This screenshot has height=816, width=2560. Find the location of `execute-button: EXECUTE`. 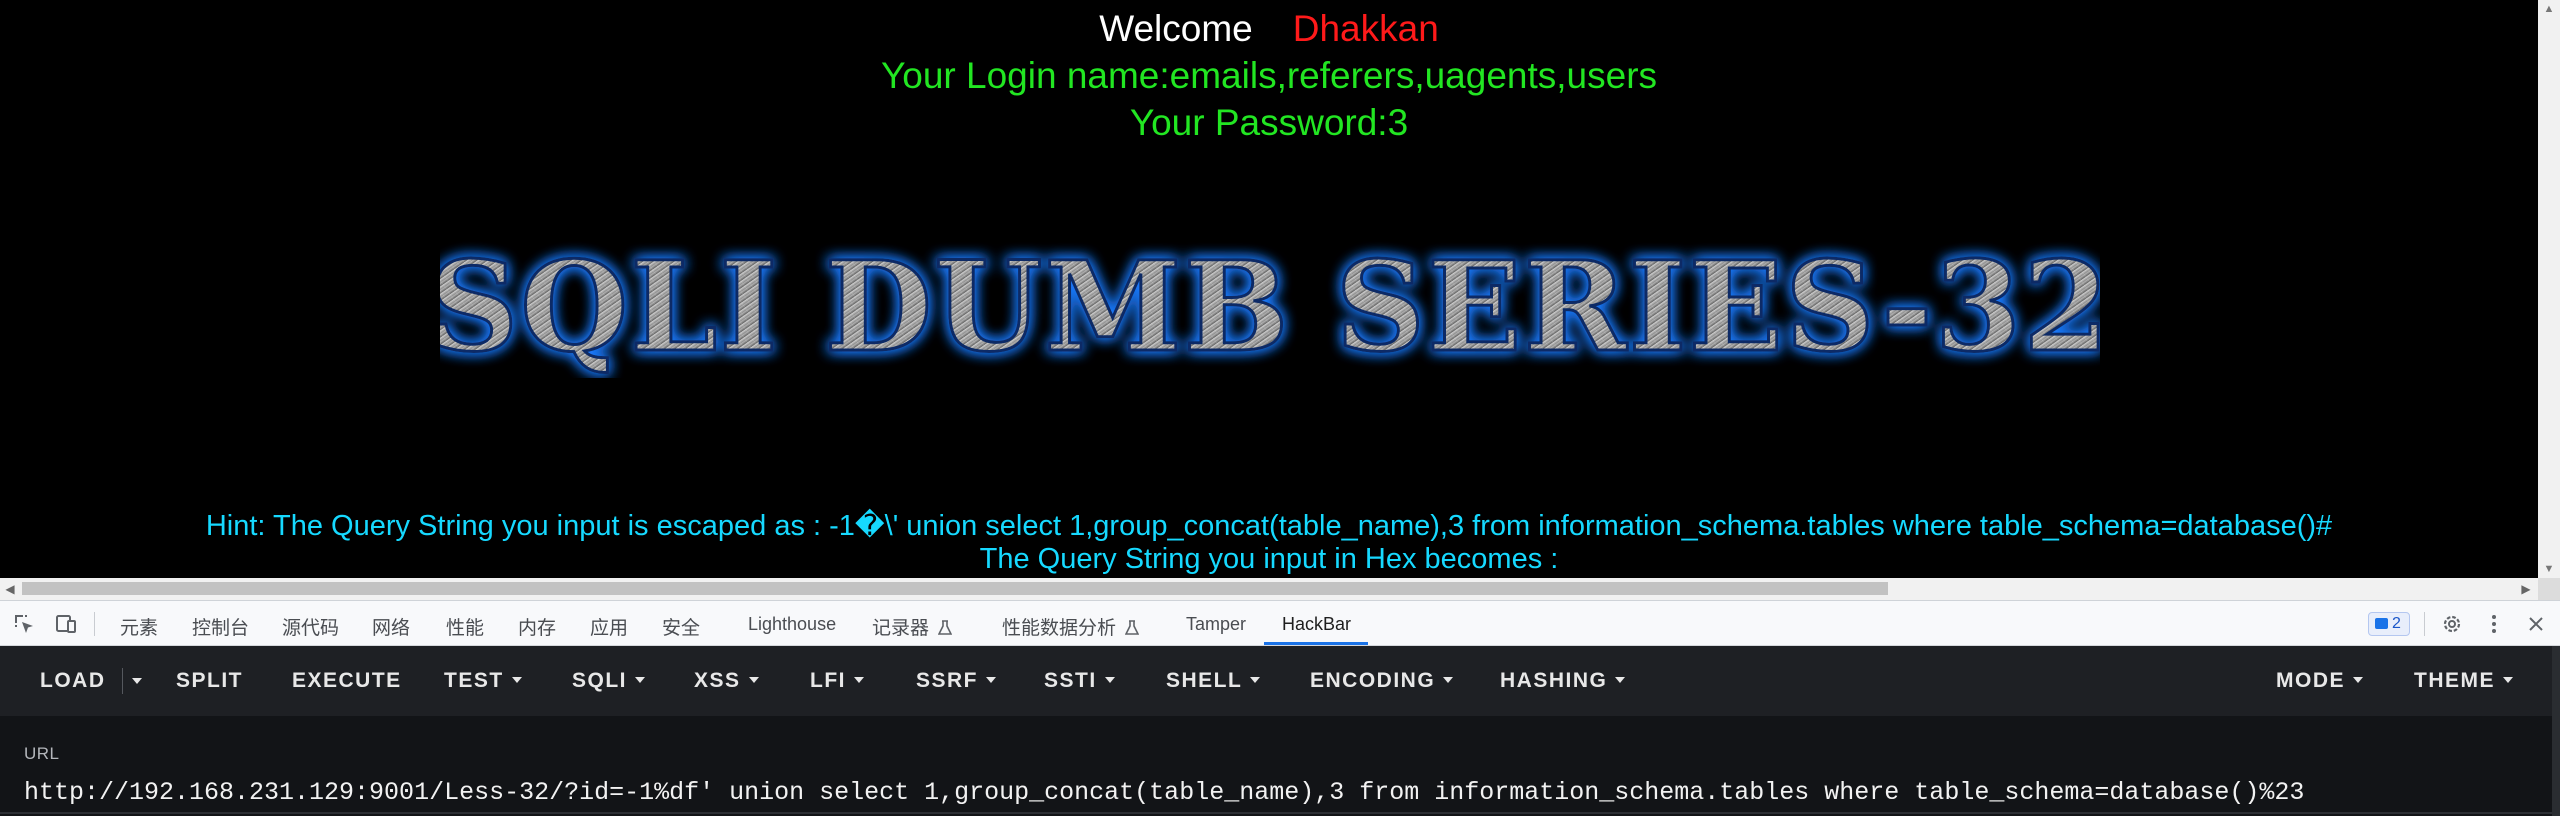

execute-button: EXECUTE is located at coordinates (347, 681).